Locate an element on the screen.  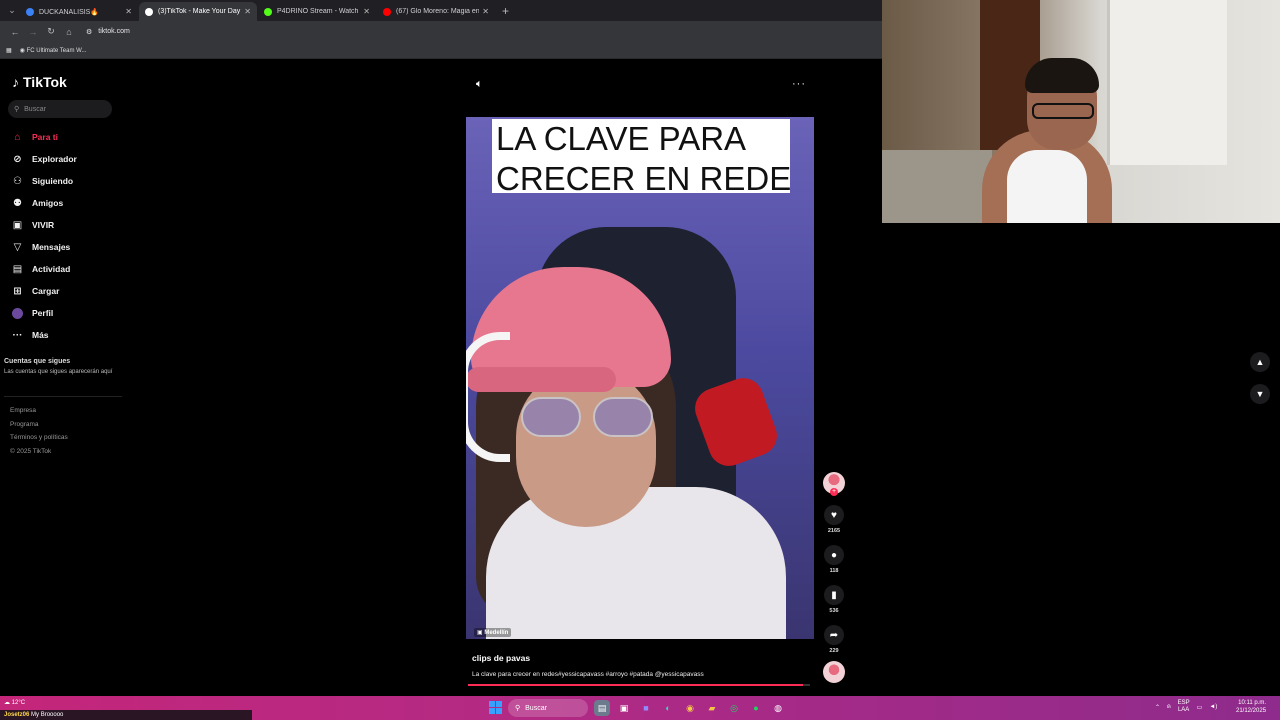
sidebar-item-label: Para ti is located at coordinates (45, 137).